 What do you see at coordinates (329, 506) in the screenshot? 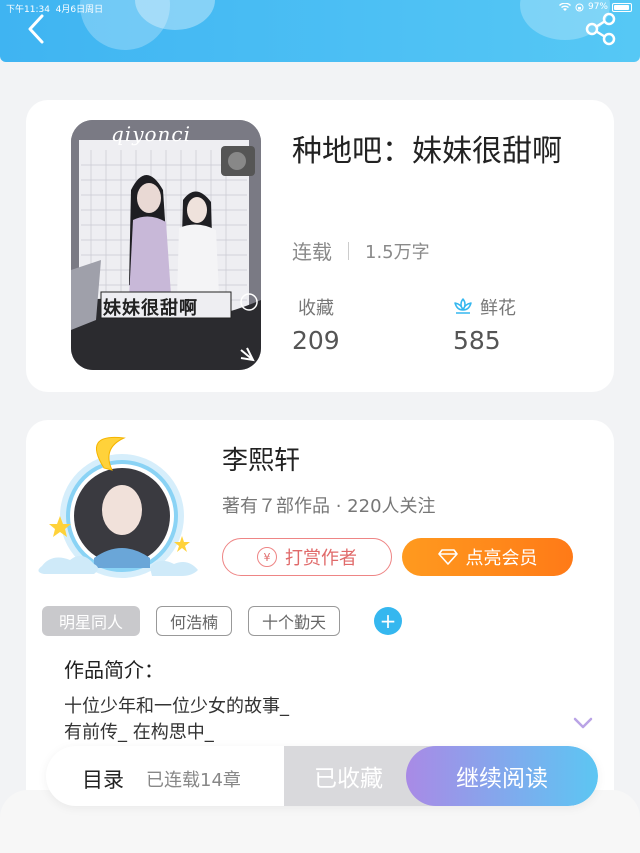
I see `author-meta: 著有７部作品 · 220人关注` at bounding box center [329, 506].